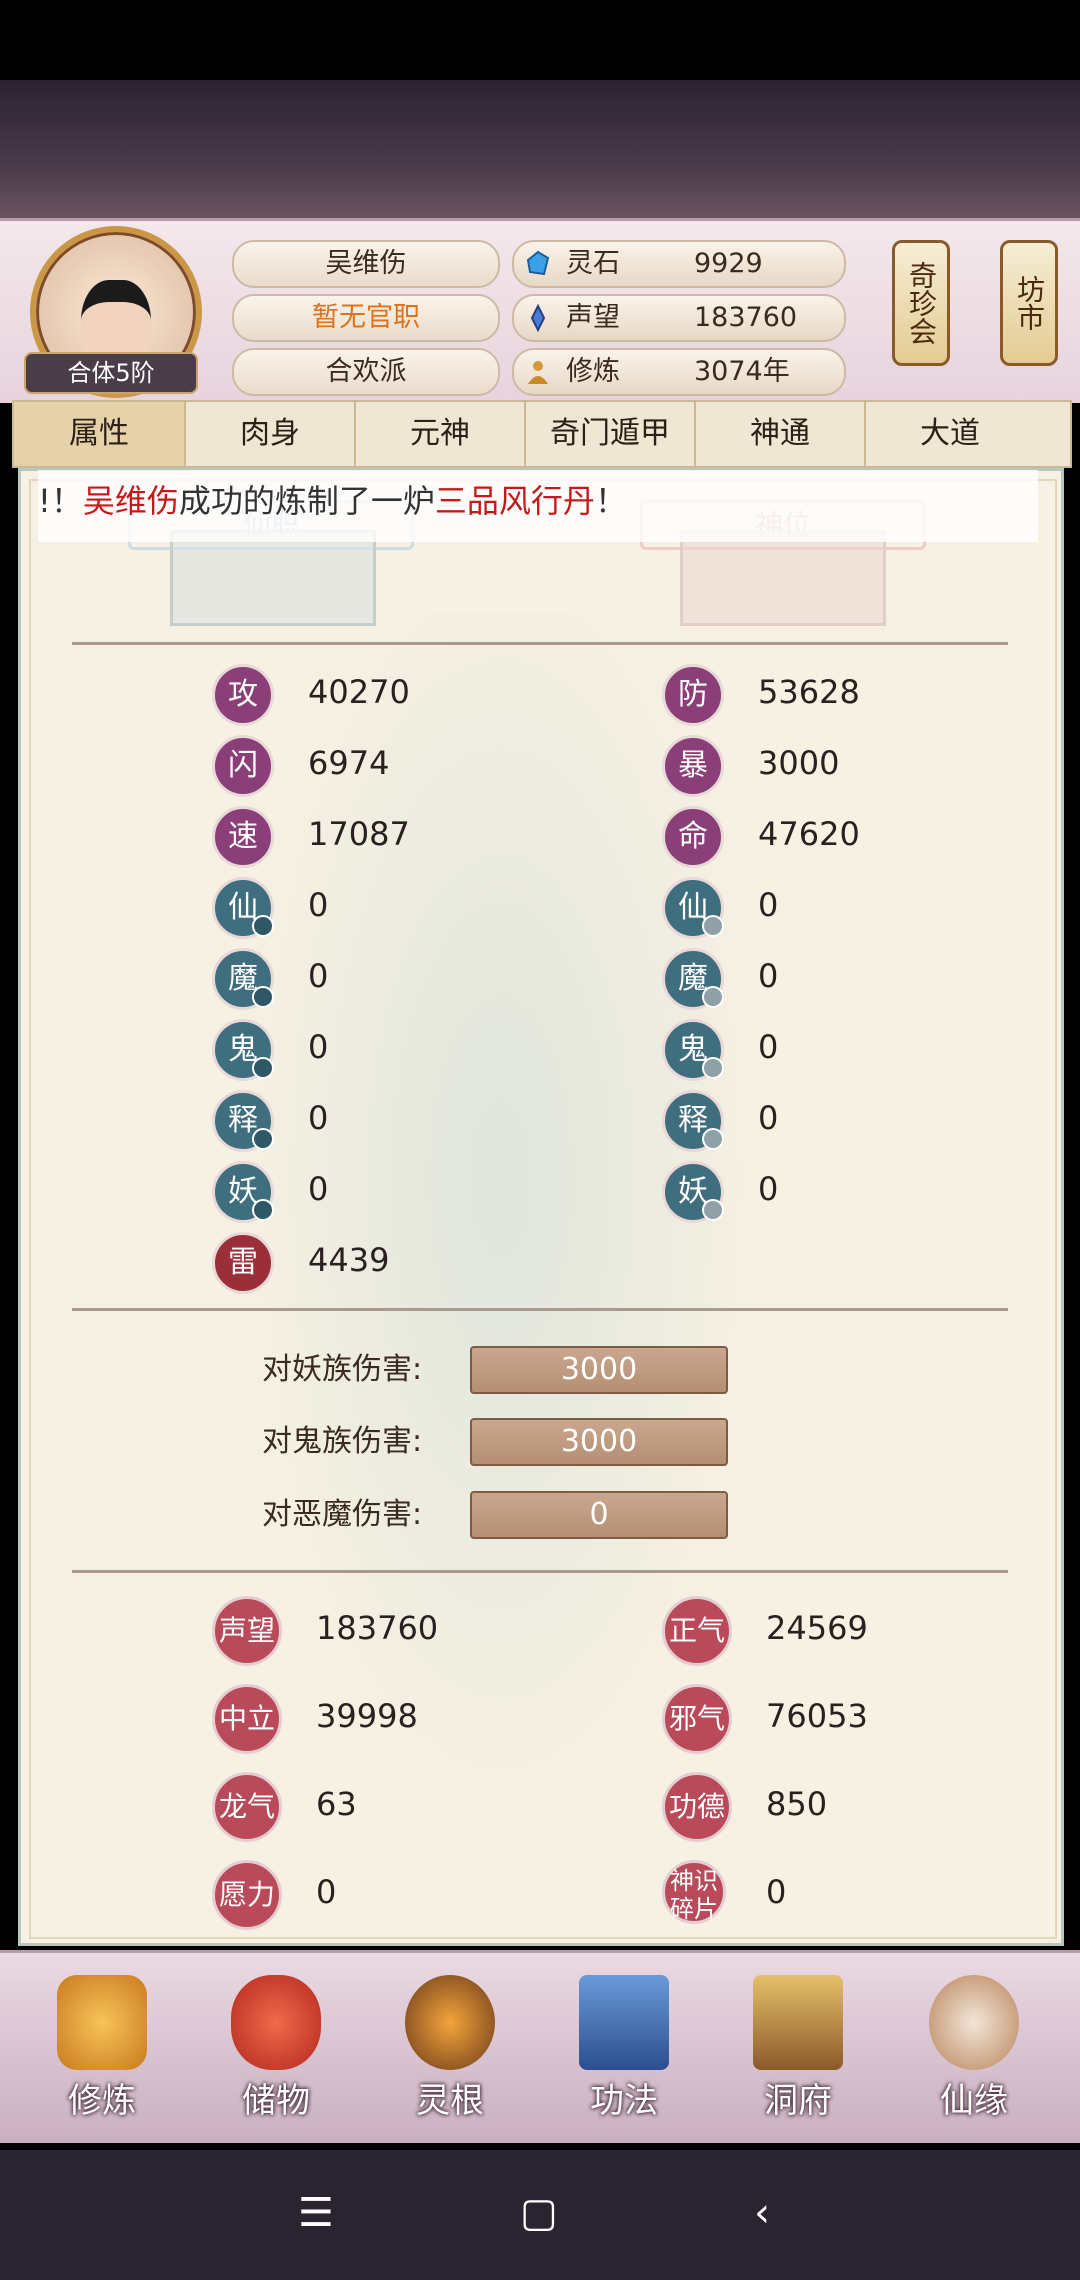 The image size is (1080, 2280). Describe the element at coordinates (366, 372) in the screenshot. I see `player-sect: 合欢派` at that location.